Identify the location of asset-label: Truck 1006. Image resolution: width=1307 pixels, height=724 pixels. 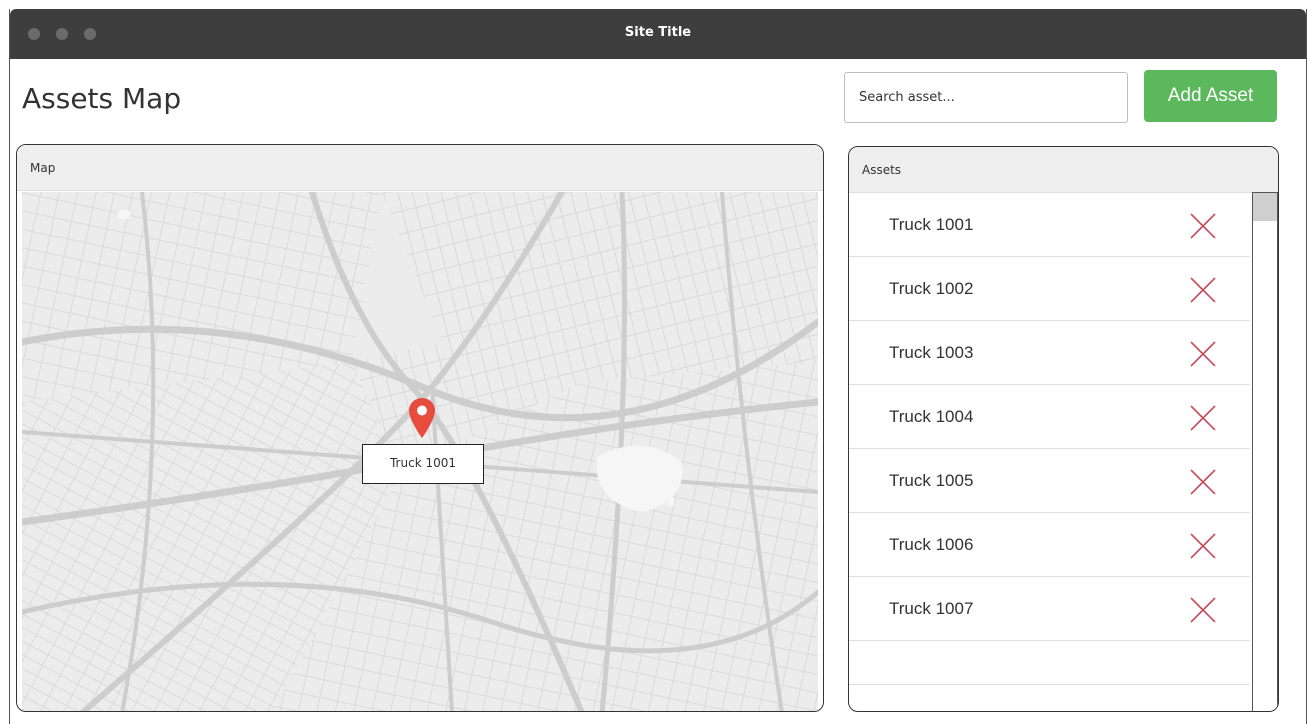
(931, 544).